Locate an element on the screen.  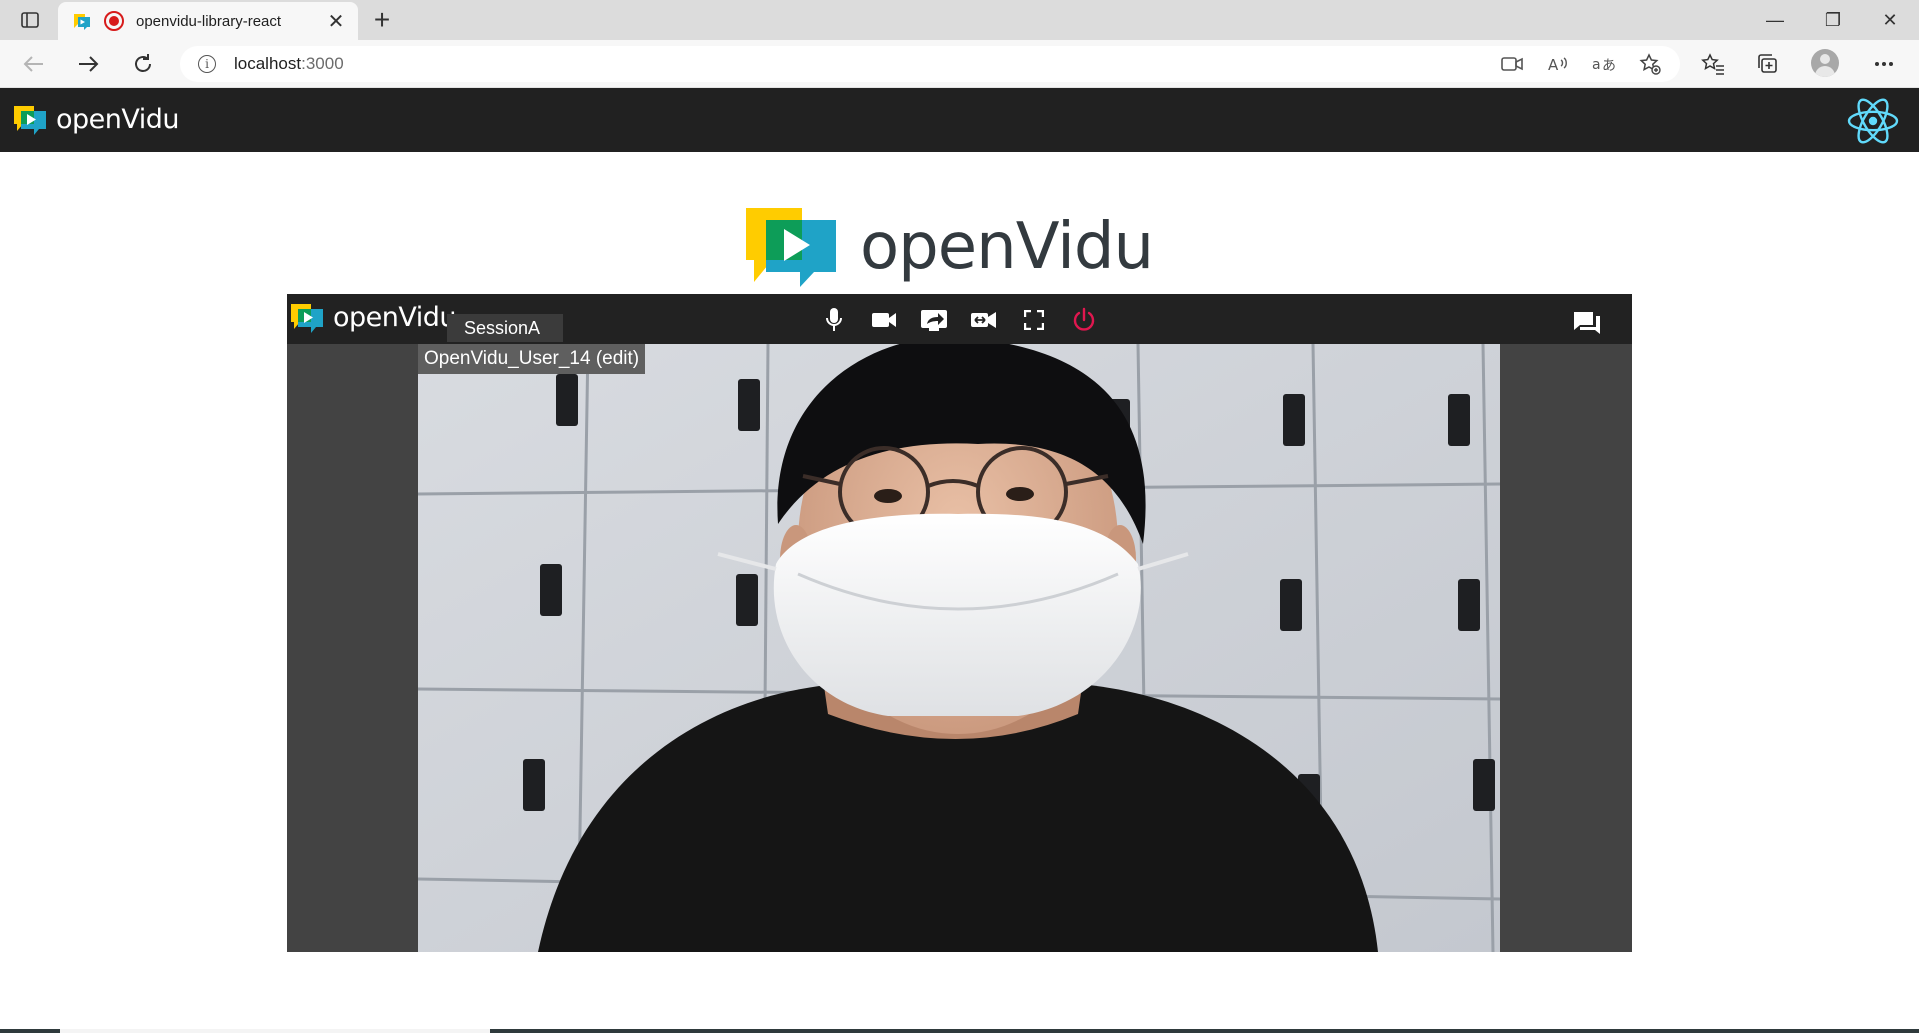
leave-session-icon is located at coordinates (1084, 319).